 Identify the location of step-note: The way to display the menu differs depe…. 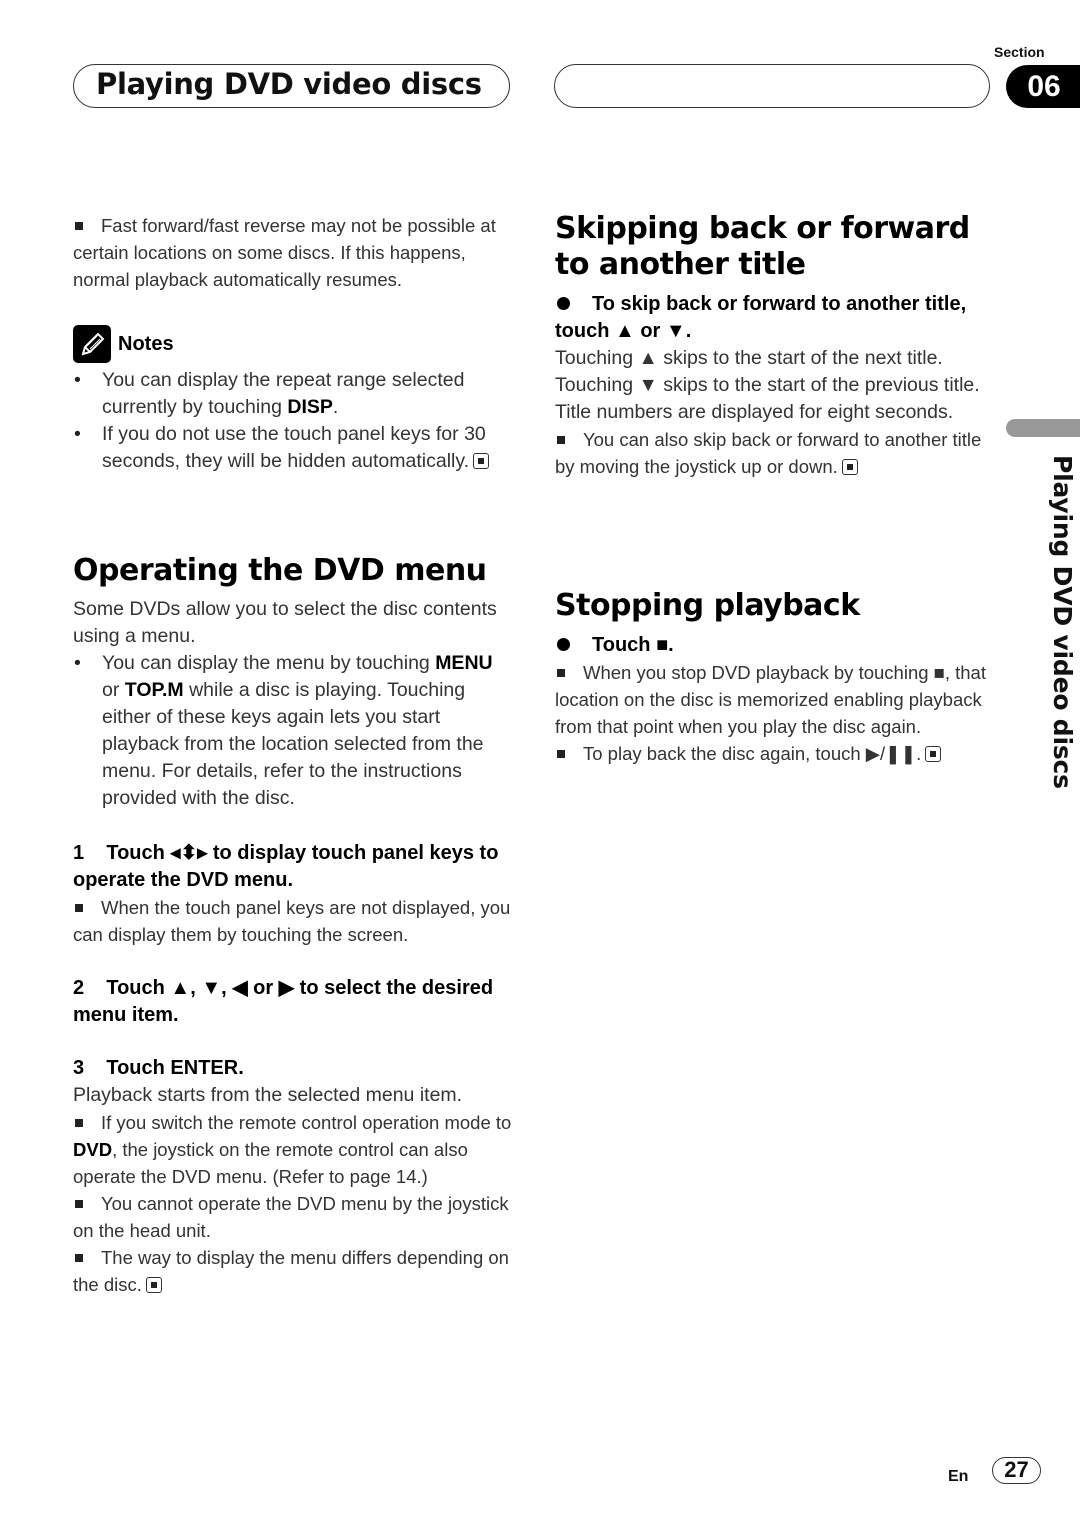
(291, 1271).